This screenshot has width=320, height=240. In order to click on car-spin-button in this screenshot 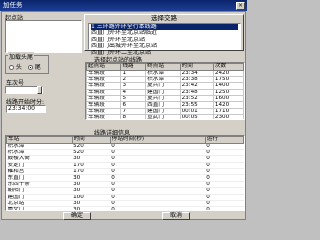, I will do `click(39, 90)`.